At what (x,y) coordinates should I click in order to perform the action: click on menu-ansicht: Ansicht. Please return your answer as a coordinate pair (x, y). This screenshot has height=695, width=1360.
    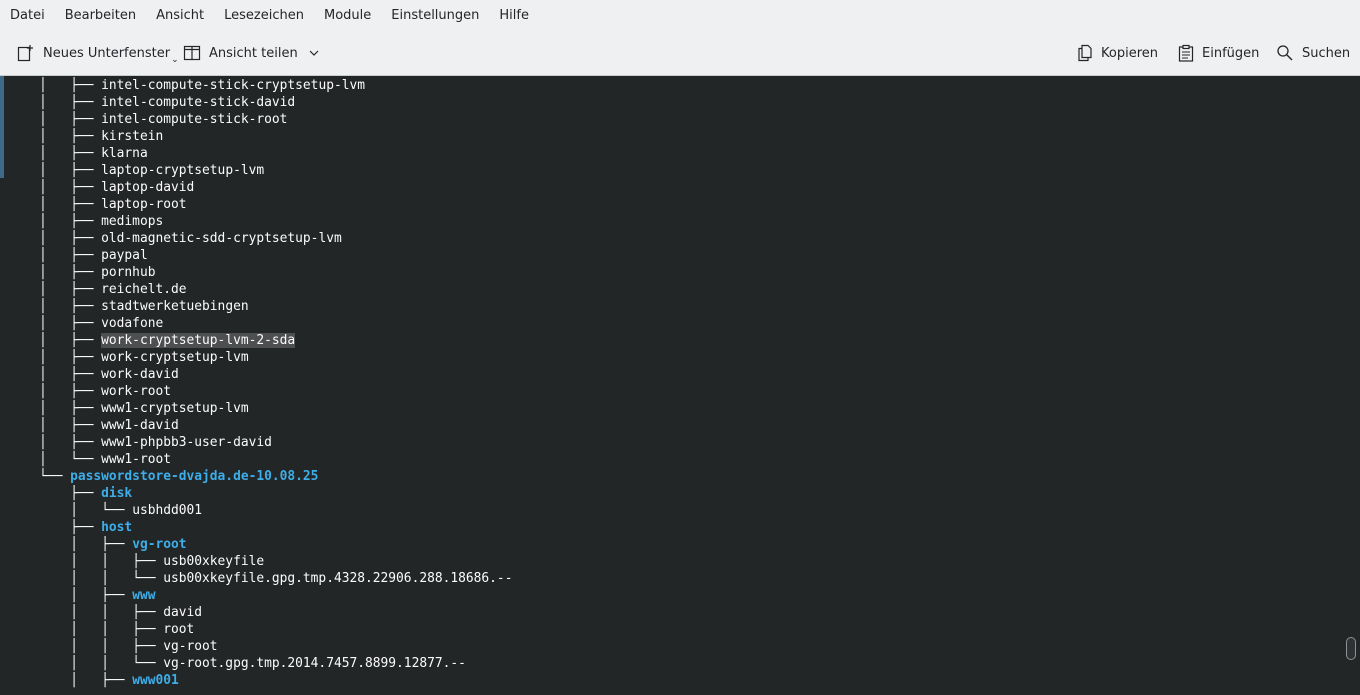
    Looking at the image, I should click on (180, 15).